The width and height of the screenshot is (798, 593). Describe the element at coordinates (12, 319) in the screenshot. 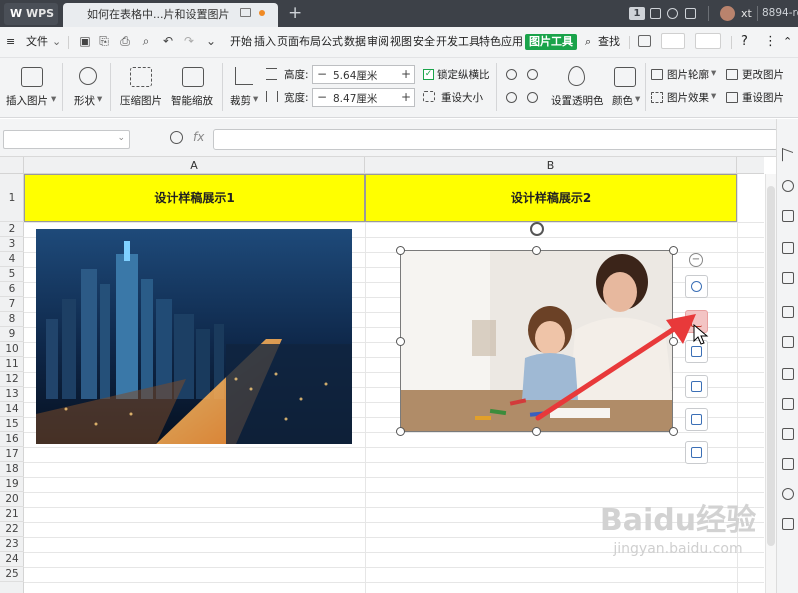

I see `row-header: 8` at that location.